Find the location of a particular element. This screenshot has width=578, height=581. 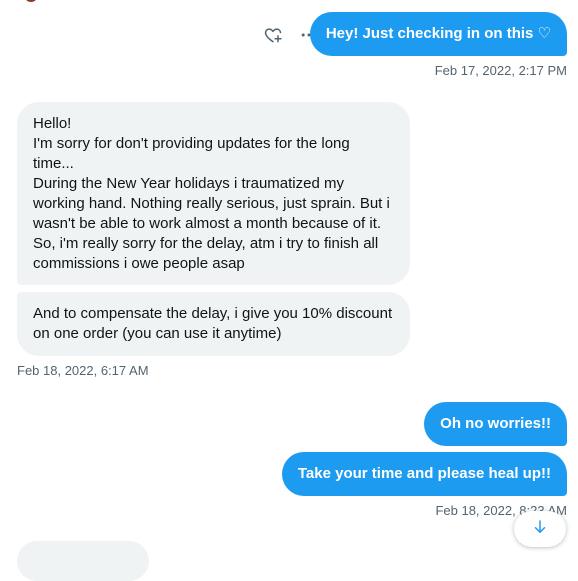

message-text: Hey! Just checking in on this ♡ is located at coordinates (438, 33).